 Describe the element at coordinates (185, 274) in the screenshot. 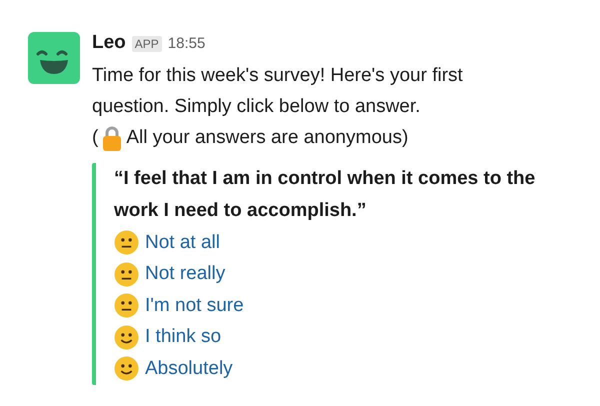

I see `answer-link: Not really` at that location.